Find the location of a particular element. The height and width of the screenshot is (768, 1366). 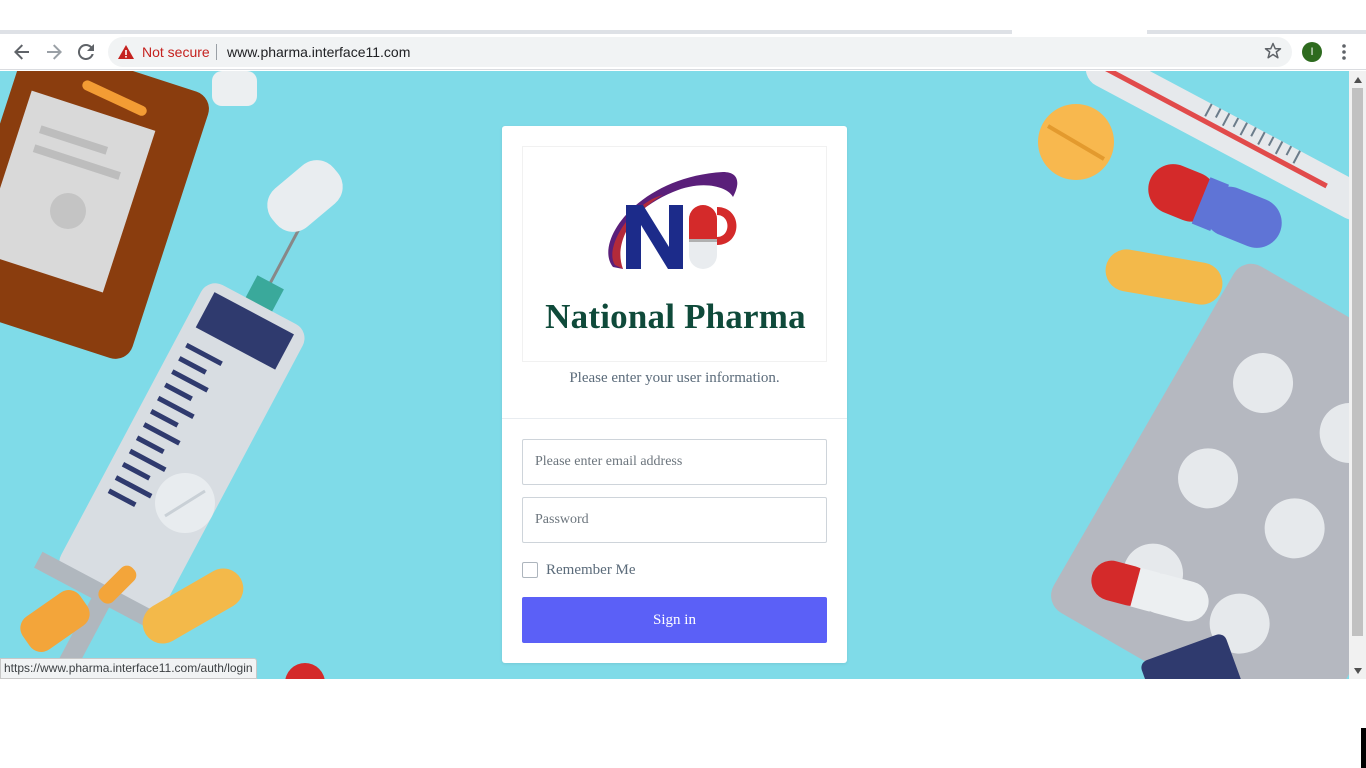

browser-toolbar: Not secure www.pharma.interface11.com I is located at coordinates (683, 52).